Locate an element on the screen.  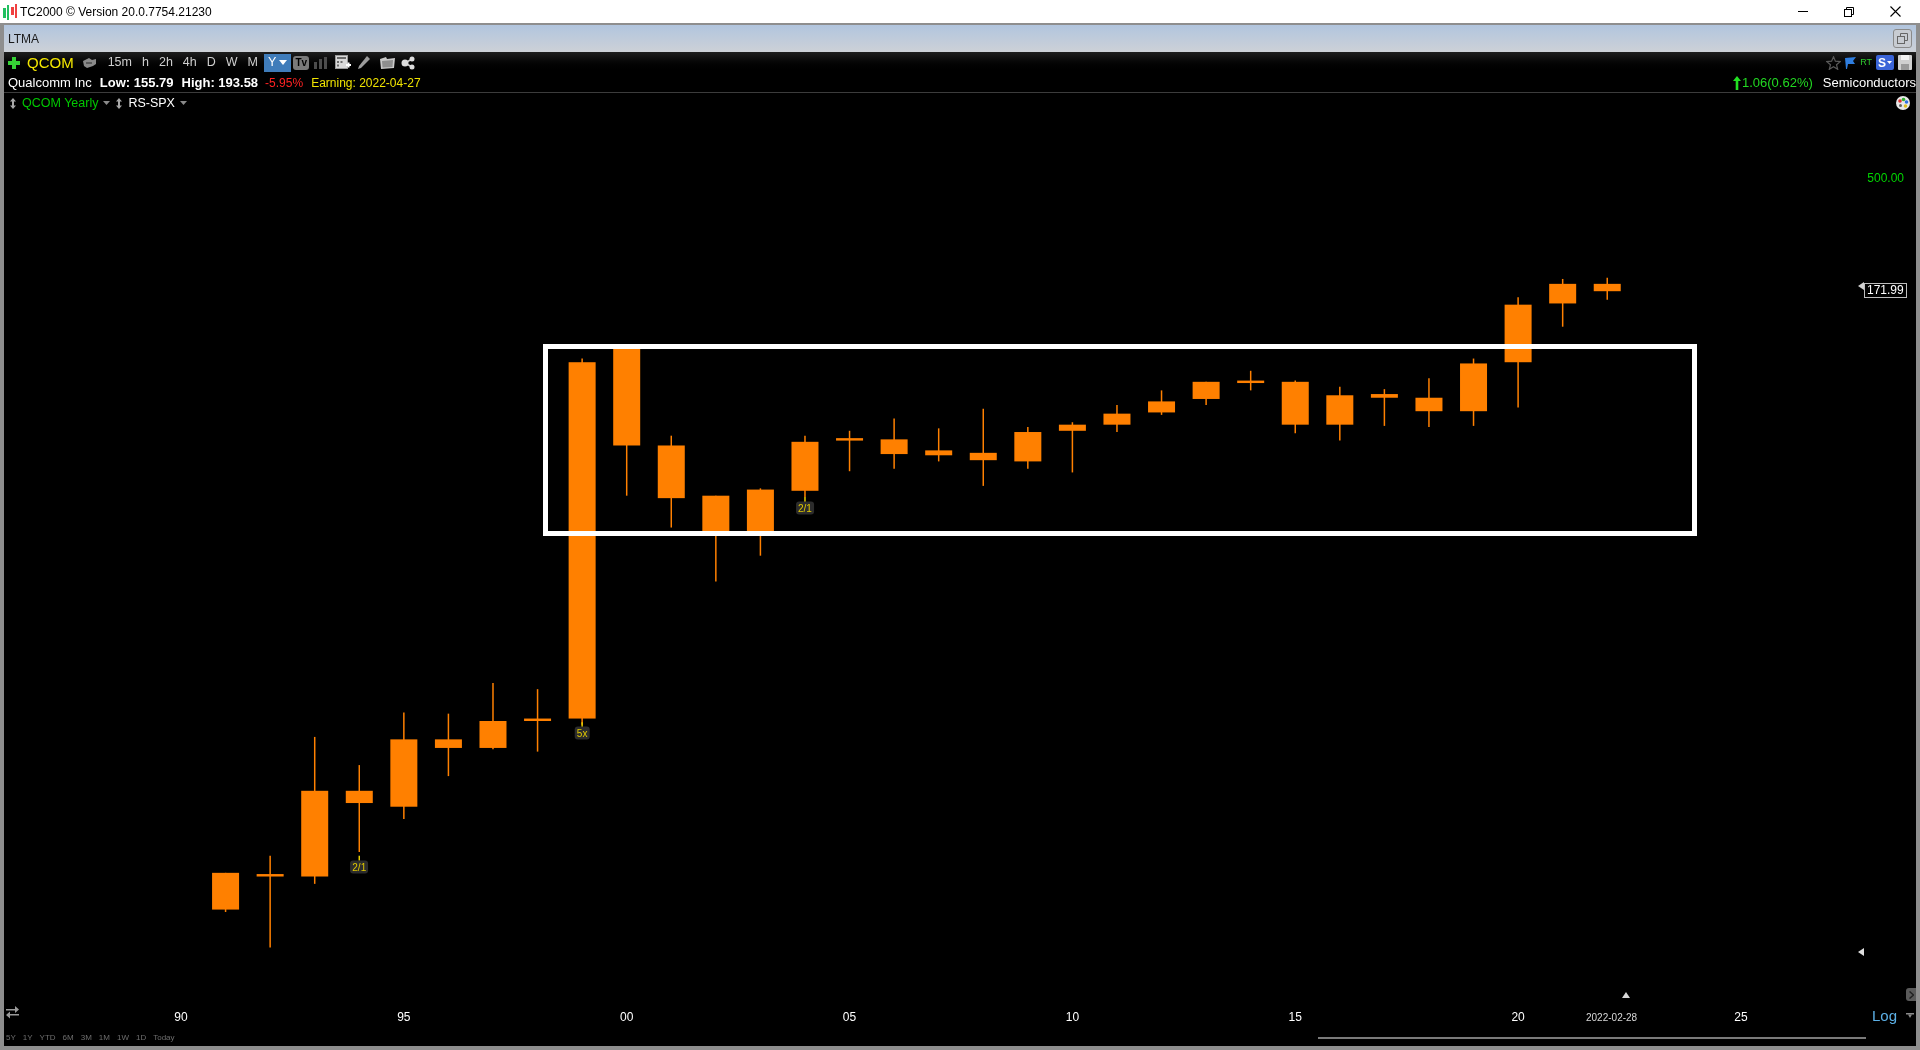
period-button: YTD is located at coordinates (47, 1038).